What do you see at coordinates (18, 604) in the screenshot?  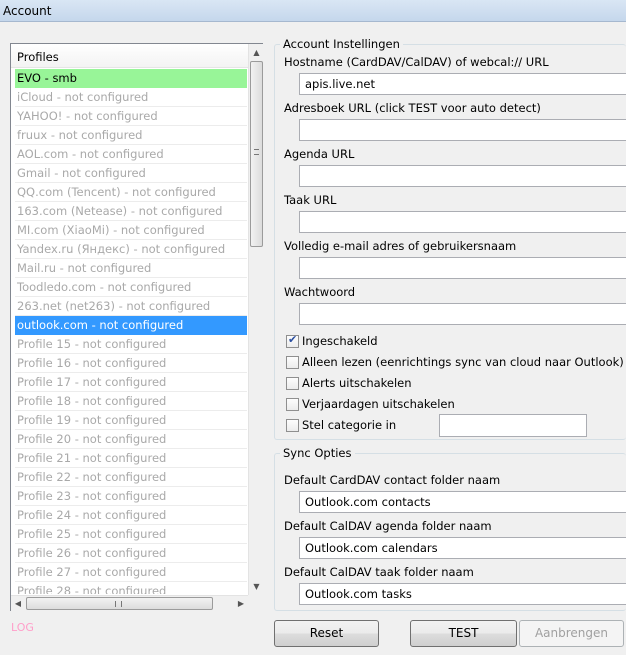 I see `scroll-left-icon: ◀` at bounding box center [18, 604].